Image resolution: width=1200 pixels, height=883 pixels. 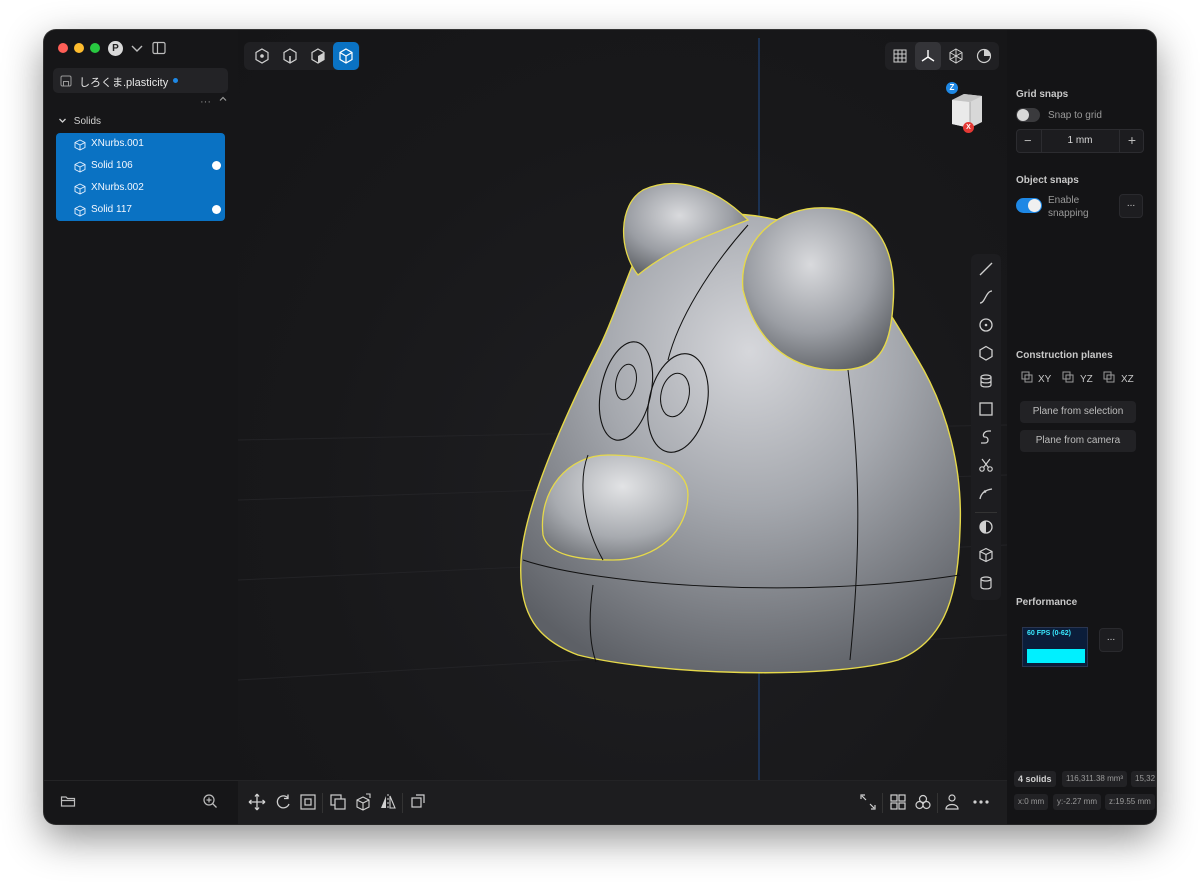 I want to click on more-icon, so click(x=981, y=804).